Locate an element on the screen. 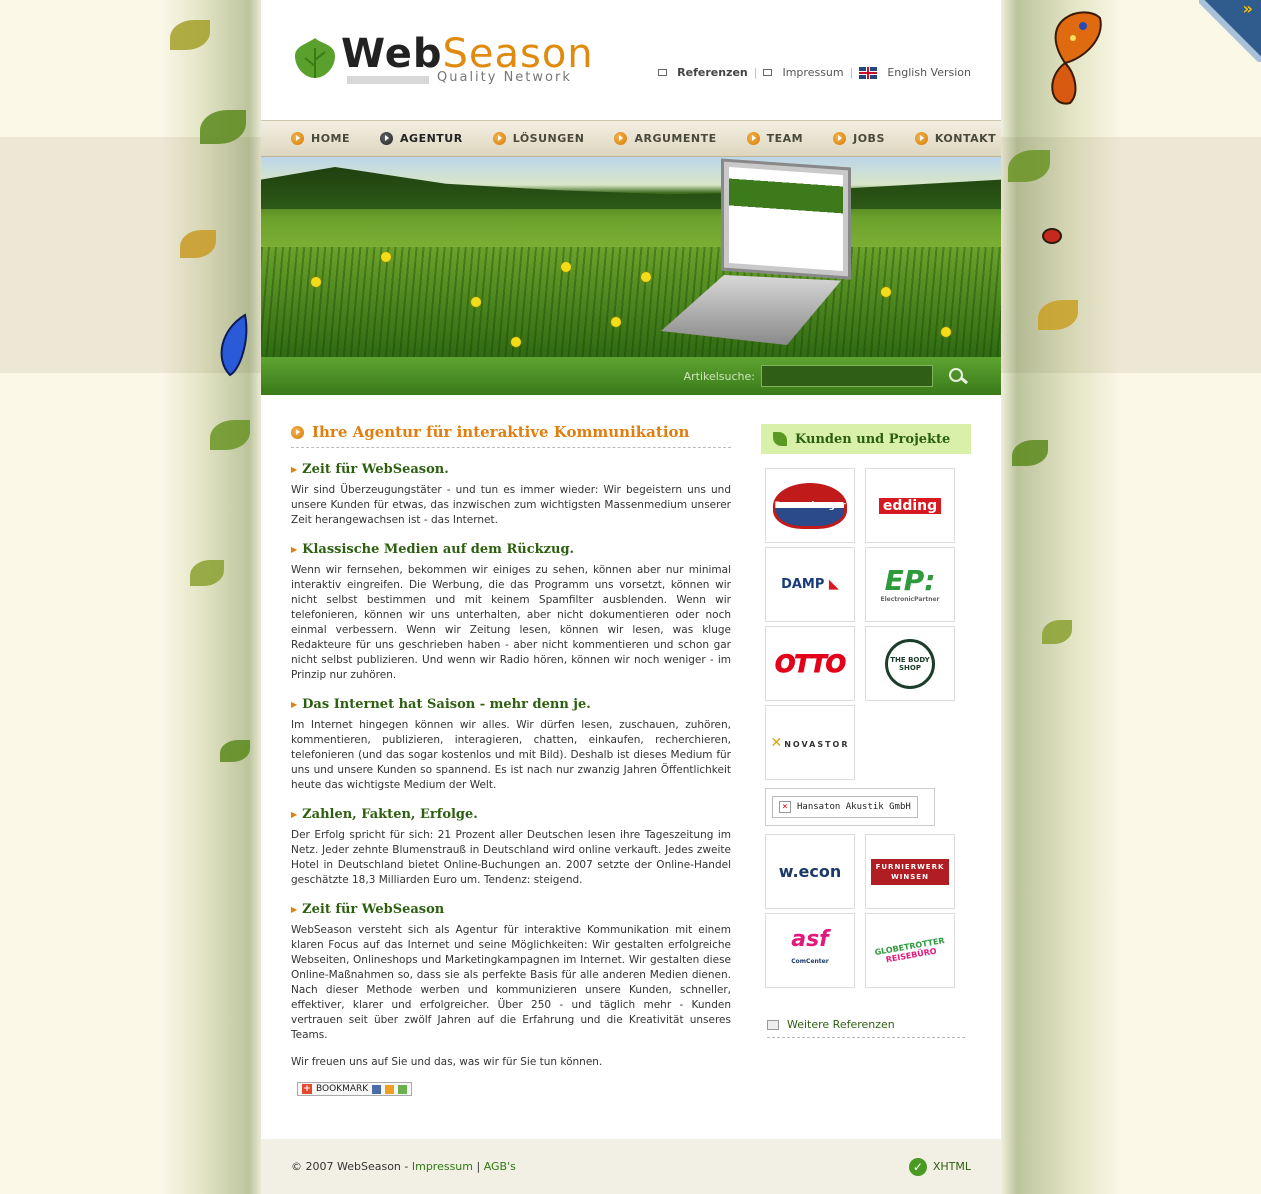  impressum-link: Impressum is located at coordinates (812, 72).